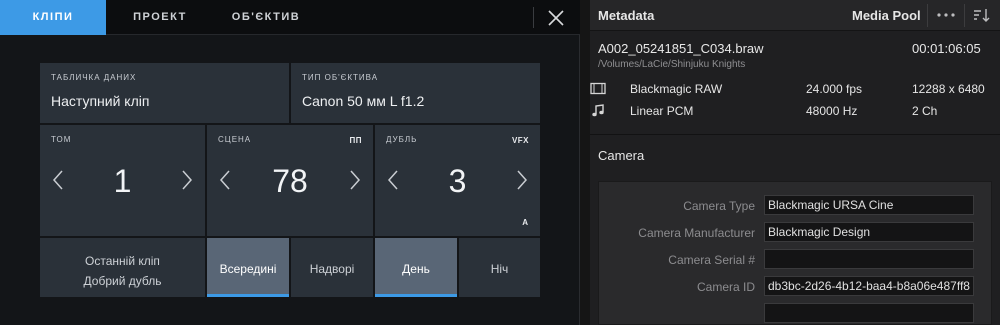  I want to click on scene-label: СЦЕНА, so click(235, 139).